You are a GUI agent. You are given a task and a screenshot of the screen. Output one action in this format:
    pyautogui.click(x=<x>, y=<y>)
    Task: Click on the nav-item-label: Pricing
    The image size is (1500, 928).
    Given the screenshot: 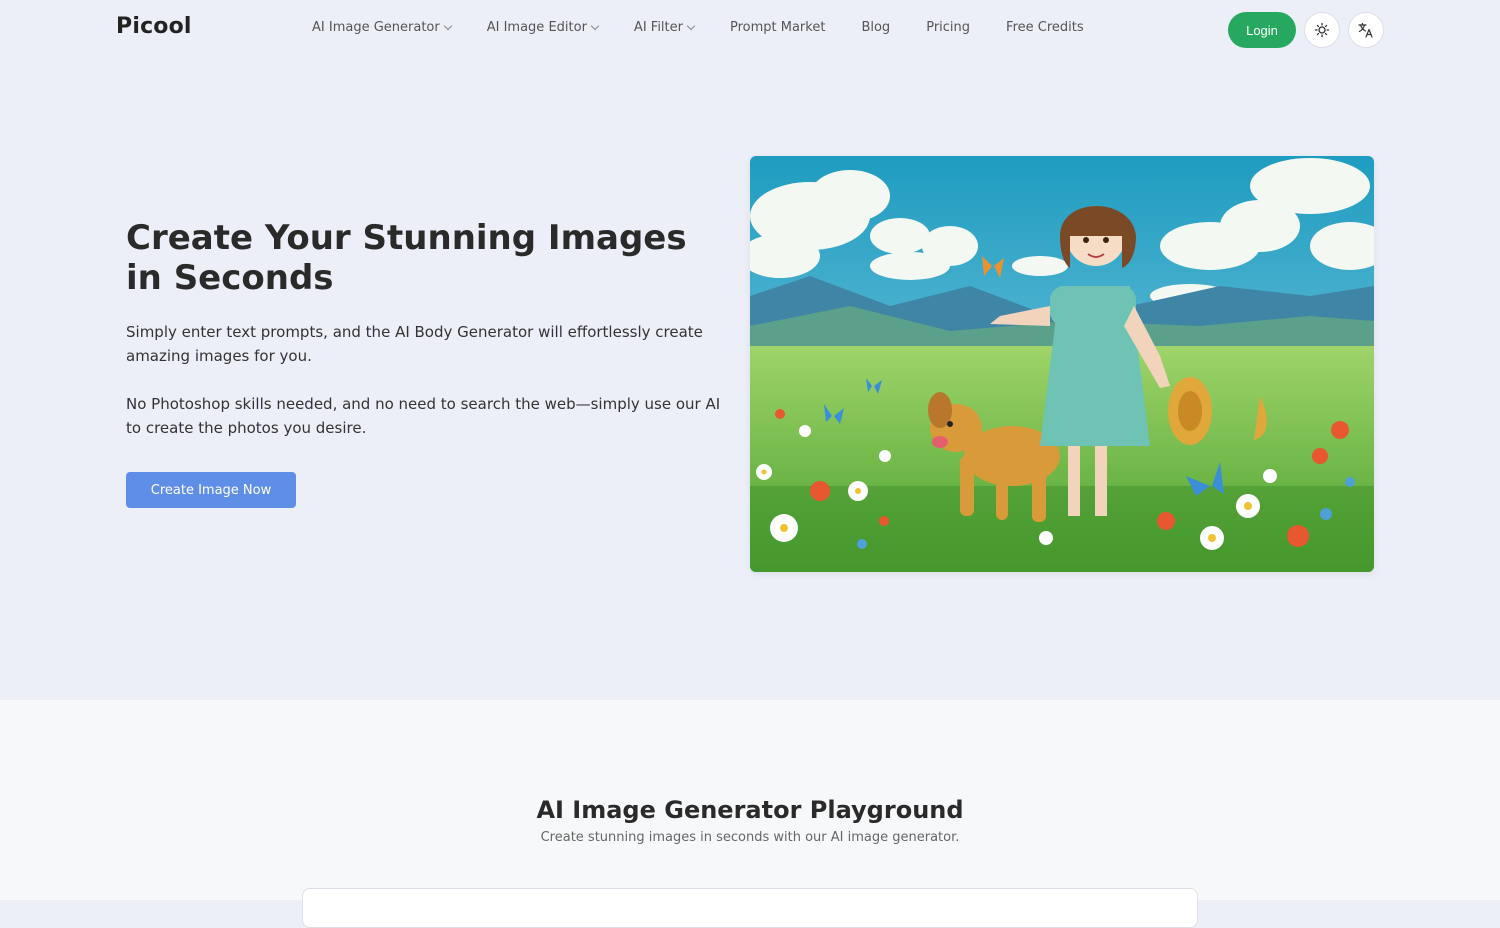 What is the action you would take?
    pyautogui.click(x=948, y=27)
    